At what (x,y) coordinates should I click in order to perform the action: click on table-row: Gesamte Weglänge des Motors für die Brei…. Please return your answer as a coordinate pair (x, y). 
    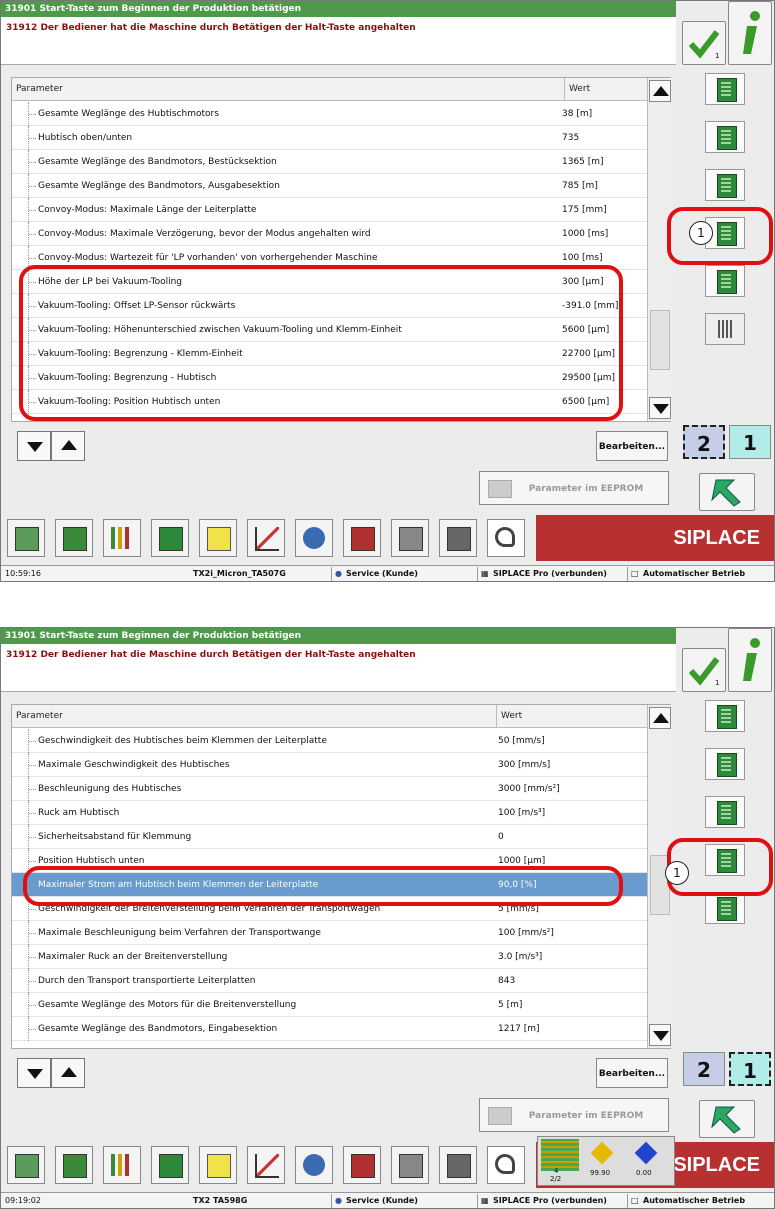
    Looking at the image, I should click on (329, 1005).